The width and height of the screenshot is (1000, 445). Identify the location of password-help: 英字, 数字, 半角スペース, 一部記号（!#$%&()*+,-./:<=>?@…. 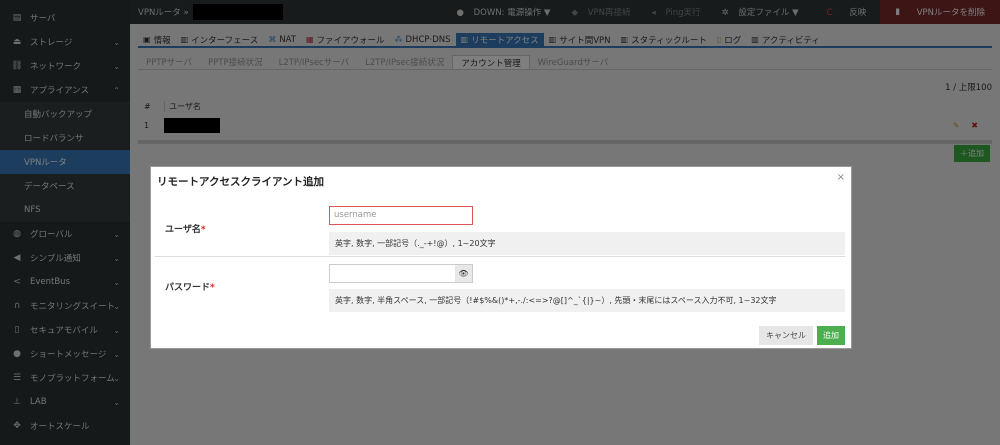
(587, 300).